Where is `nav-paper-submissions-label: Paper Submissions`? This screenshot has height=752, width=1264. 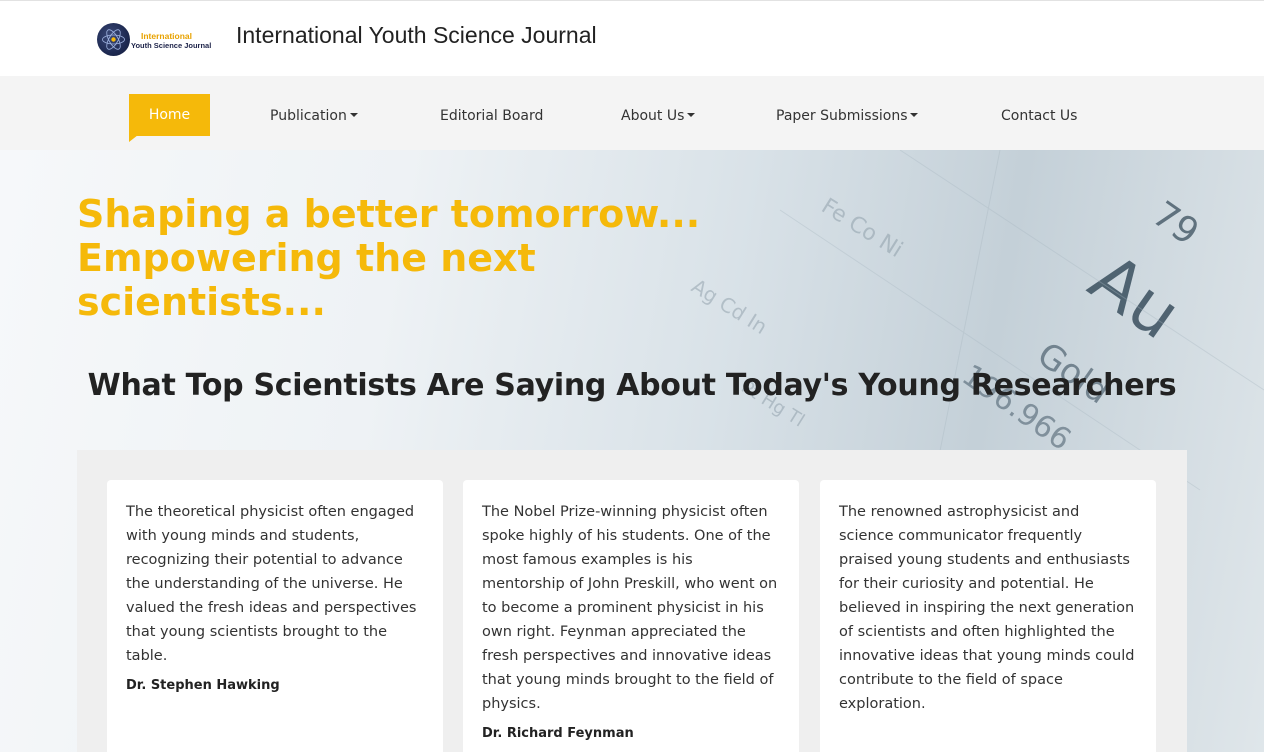
nav-paper-submissions-label: Paper Submissions is located at coordinates (842, 116).